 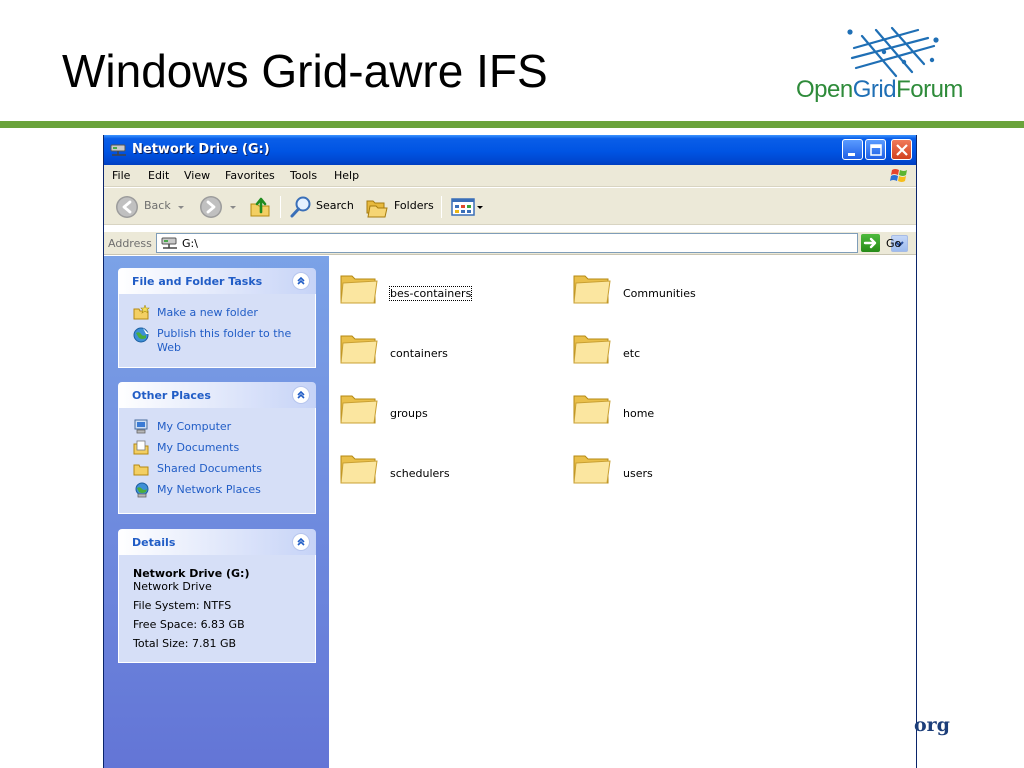 What do you see at coordinates (301, 207) in the screenshot?
I see `search-icon` at bounding box center [301, 207].